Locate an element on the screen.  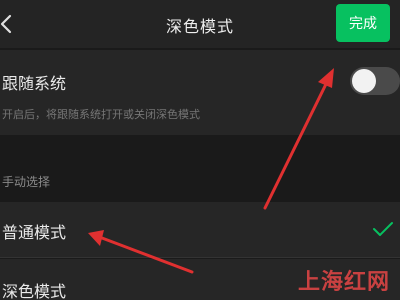
watermark: 上海红网 is located at coordinates (344, 282).